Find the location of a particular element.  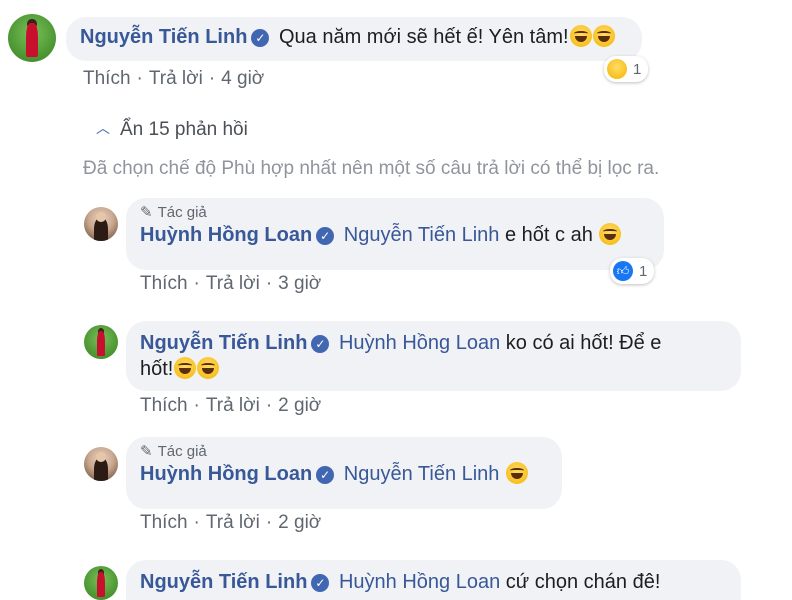

chevron-up-icon: ︿ is located at coordinates (103, 128).